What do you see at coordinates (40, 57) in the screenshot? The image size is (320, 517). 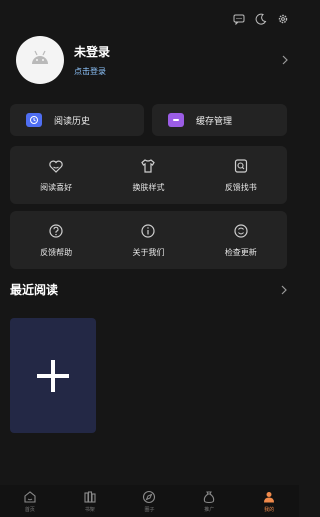 I see `android-avatar-icon` at bounding box center [40, 57].